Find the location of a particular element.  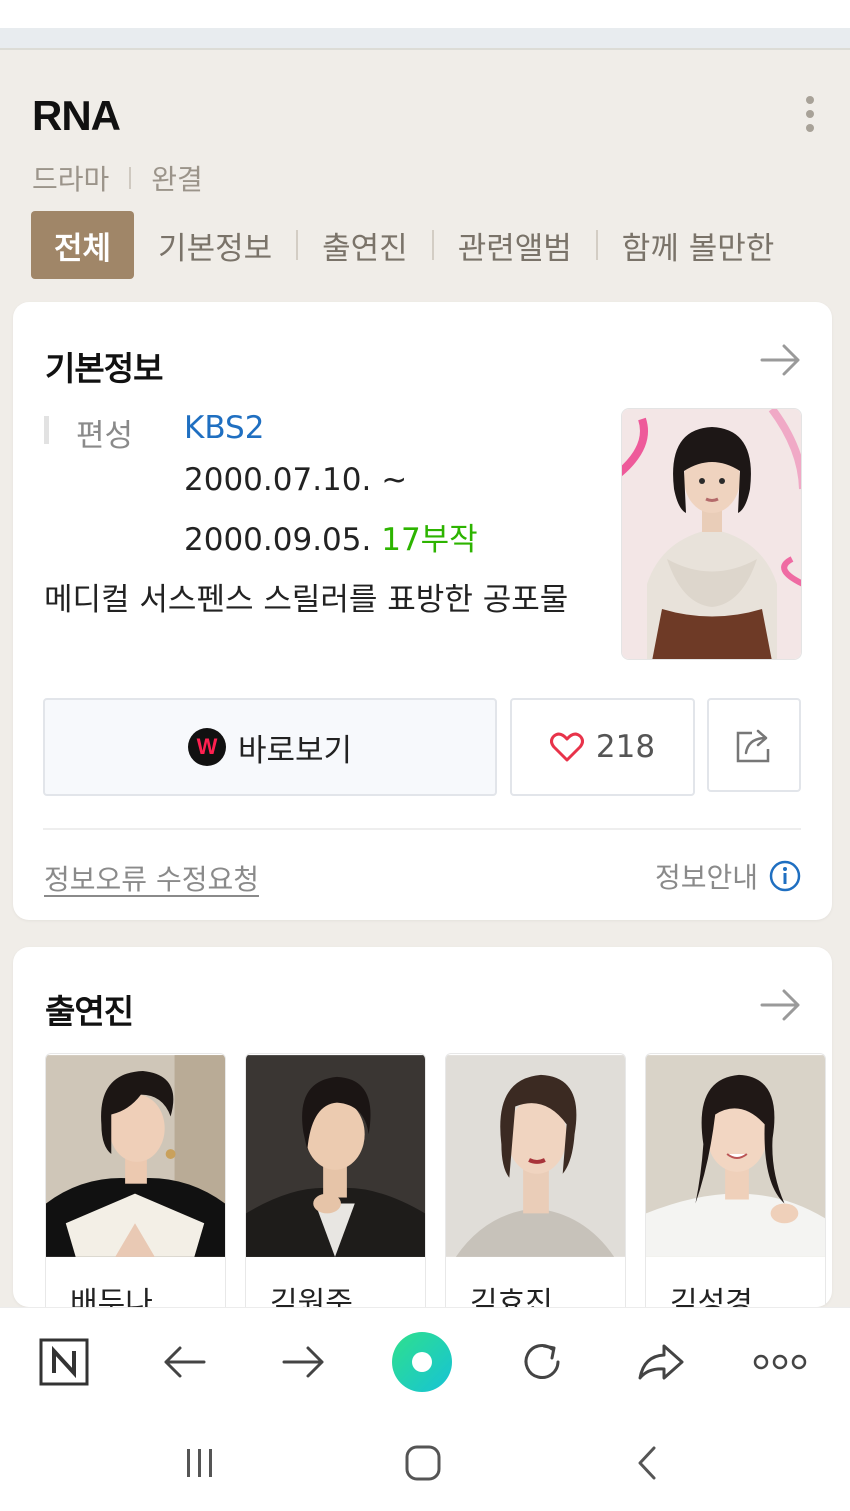

tab-all: 전체 is located at coordinates (83, 245).